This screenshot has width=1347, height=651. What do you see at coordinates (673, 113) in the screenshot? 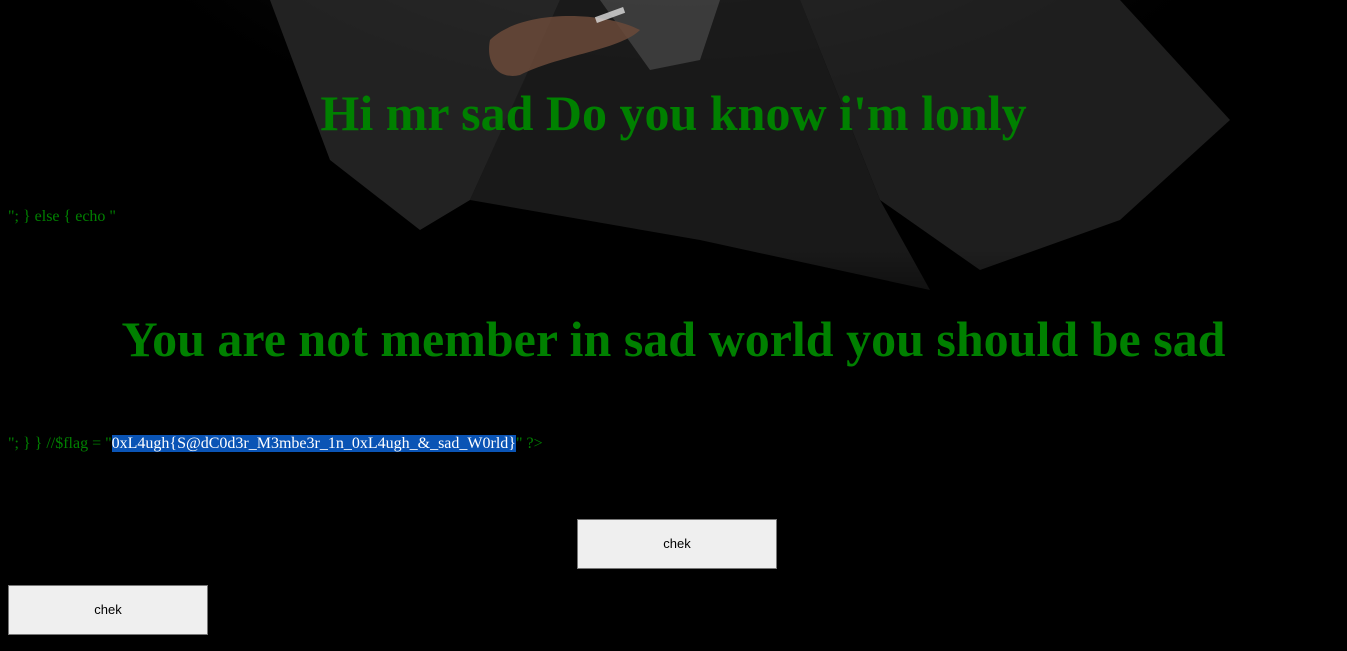
I see `greeting-heading: Hi mr sad Do you know i'm lonly` at bounding box center [673, 113].